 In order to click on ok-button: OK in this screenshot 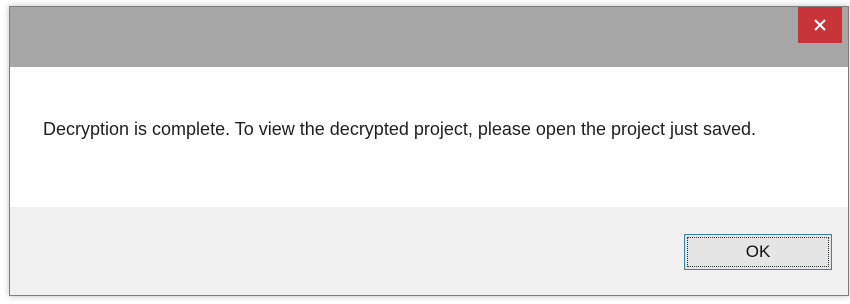, I will do `click(758, 252)`.